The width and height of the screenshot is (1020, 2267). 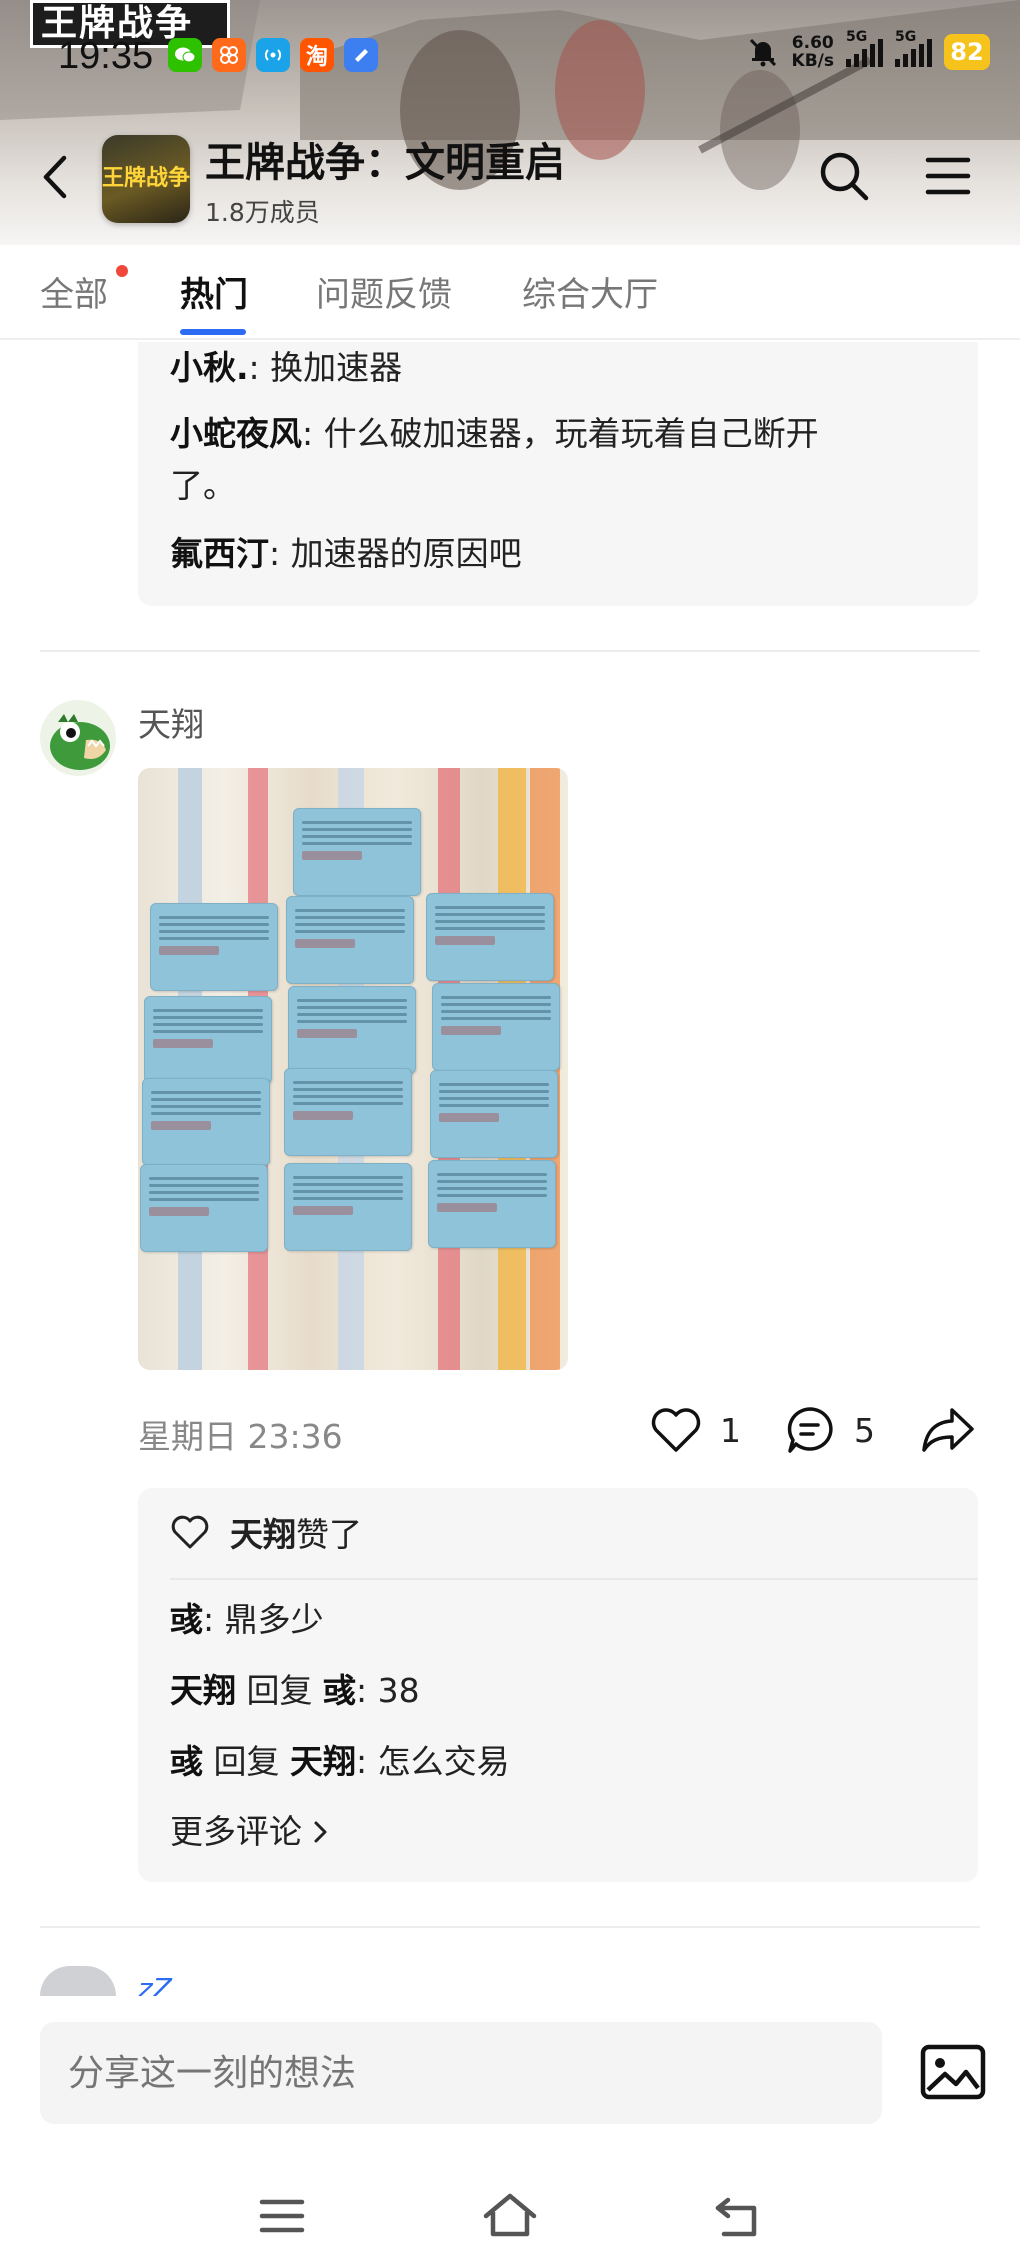 What do you see at coordinates (80, 742) in the screenshot?
I see `dinosaur-avatar-icon` at bounding box center [80, 742].